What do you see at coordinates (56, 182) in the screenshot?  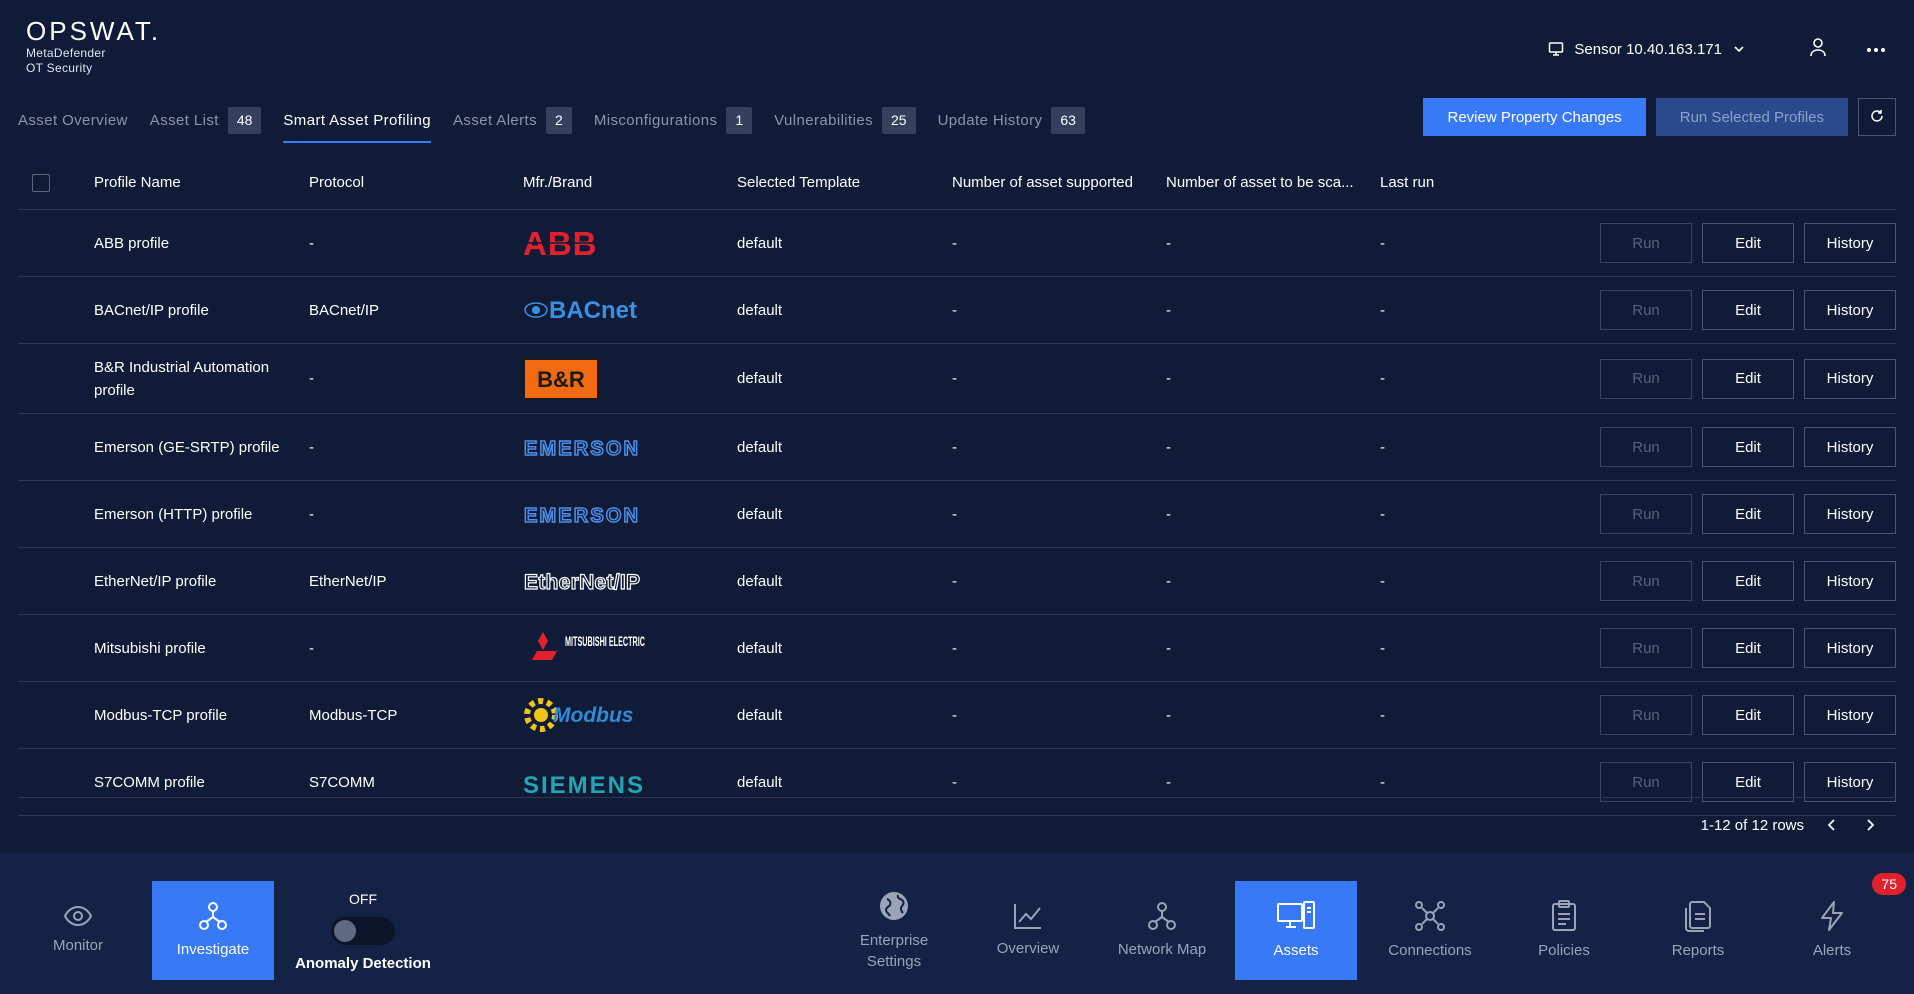 I see `select-all-cell` at bounding box center [56, 182].